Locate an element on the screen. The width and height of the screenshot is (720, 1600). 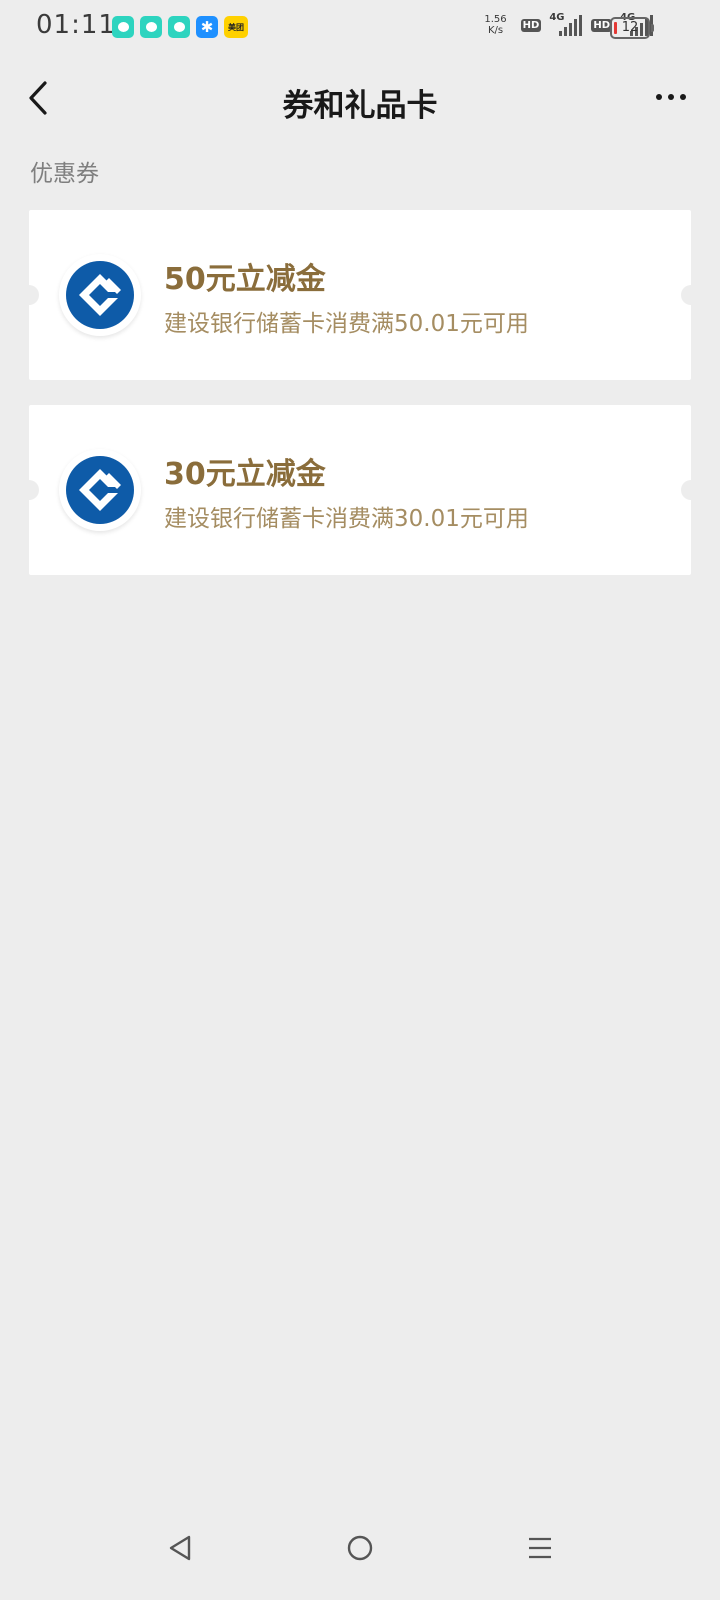
system-home-button is located at coordinates (360, 1548).